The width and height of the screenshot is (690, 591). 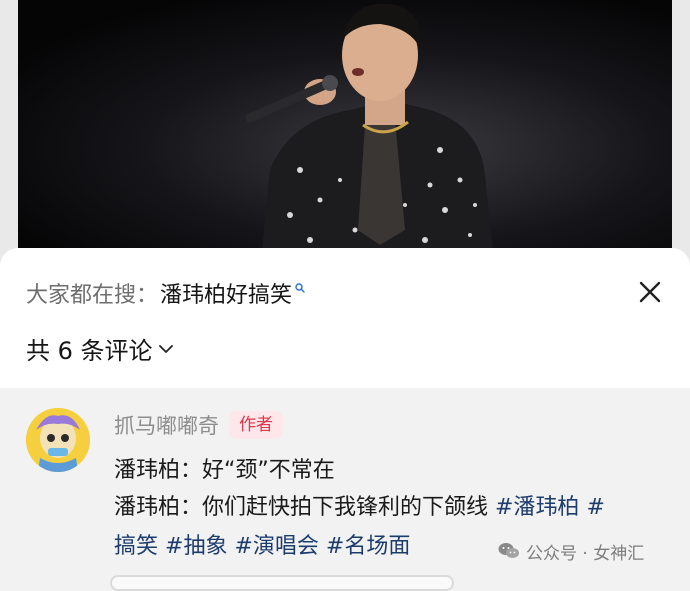 I want to click on search-suggestion: 大家都在搜： 潘玮柏好搞笑, so click(x=165, y=293).